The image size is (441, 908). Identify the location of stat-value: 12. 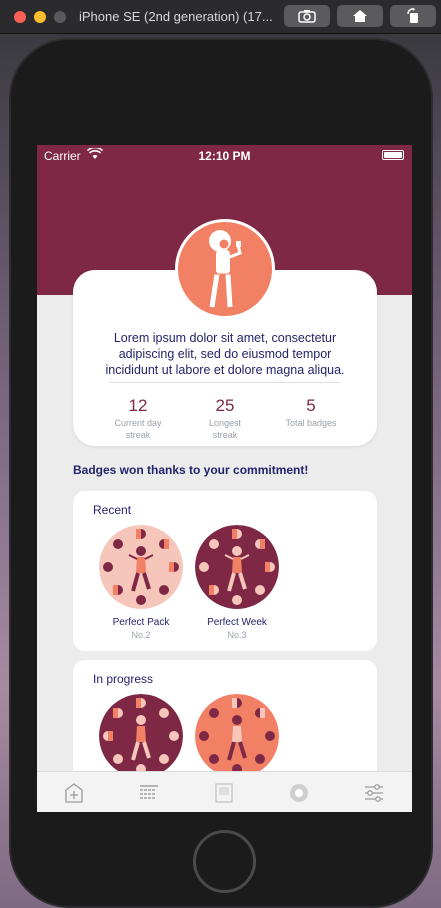
(138, 405).